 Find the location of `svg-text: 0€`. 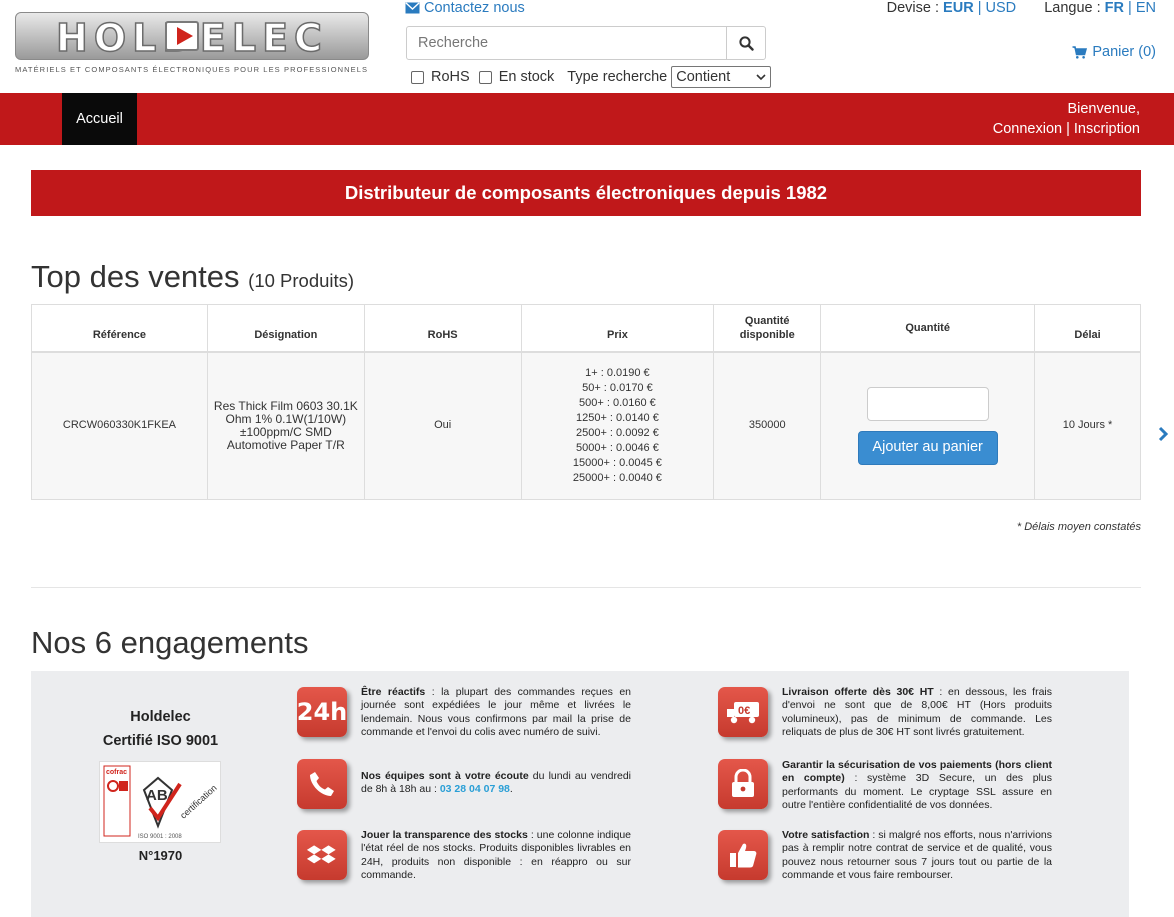

svg-text: 0€ is located at coordinates (744, 711).